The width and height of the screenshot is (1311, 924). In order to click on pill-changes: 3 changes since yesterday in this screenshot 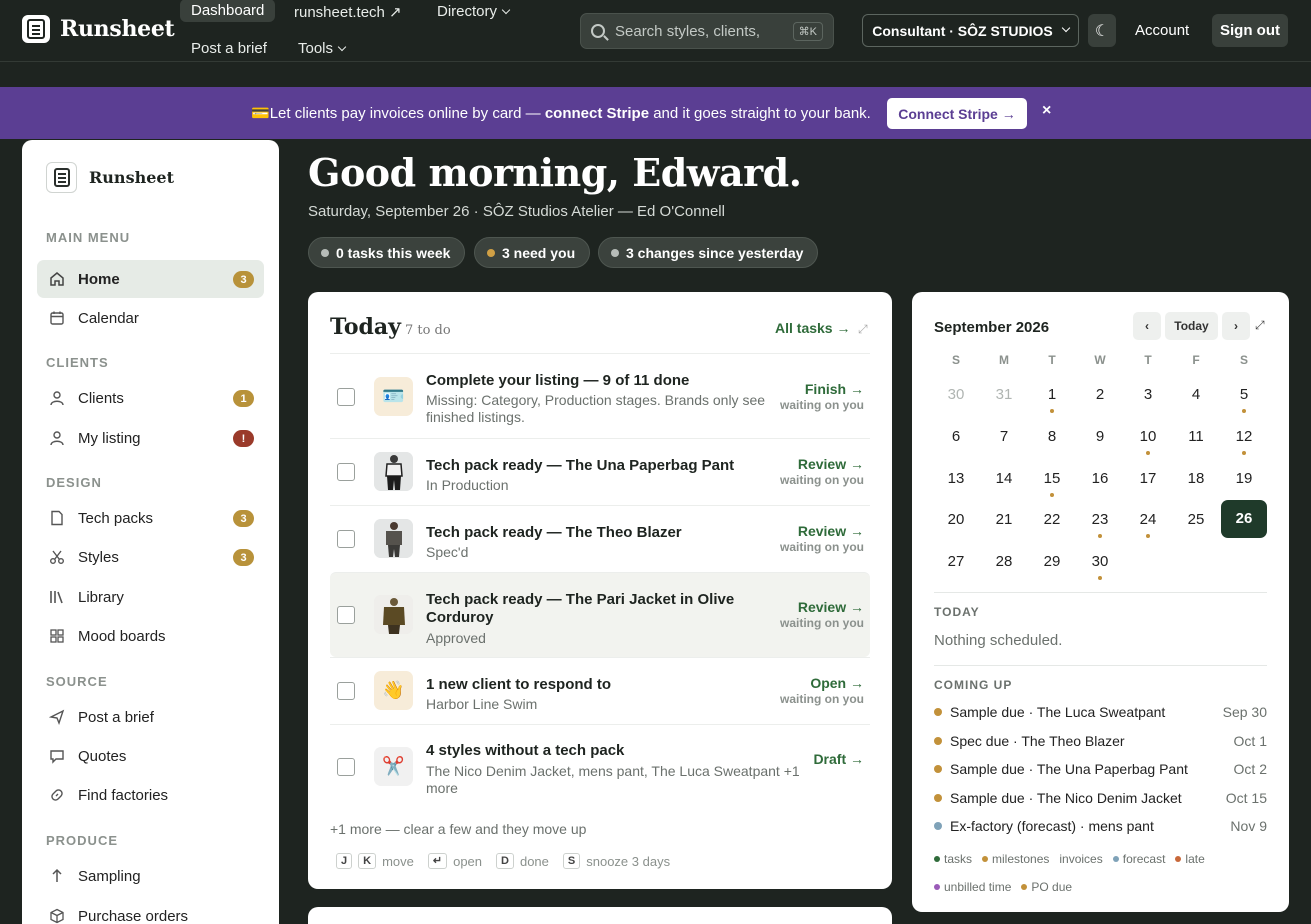, I will do `click(708, 252)`.